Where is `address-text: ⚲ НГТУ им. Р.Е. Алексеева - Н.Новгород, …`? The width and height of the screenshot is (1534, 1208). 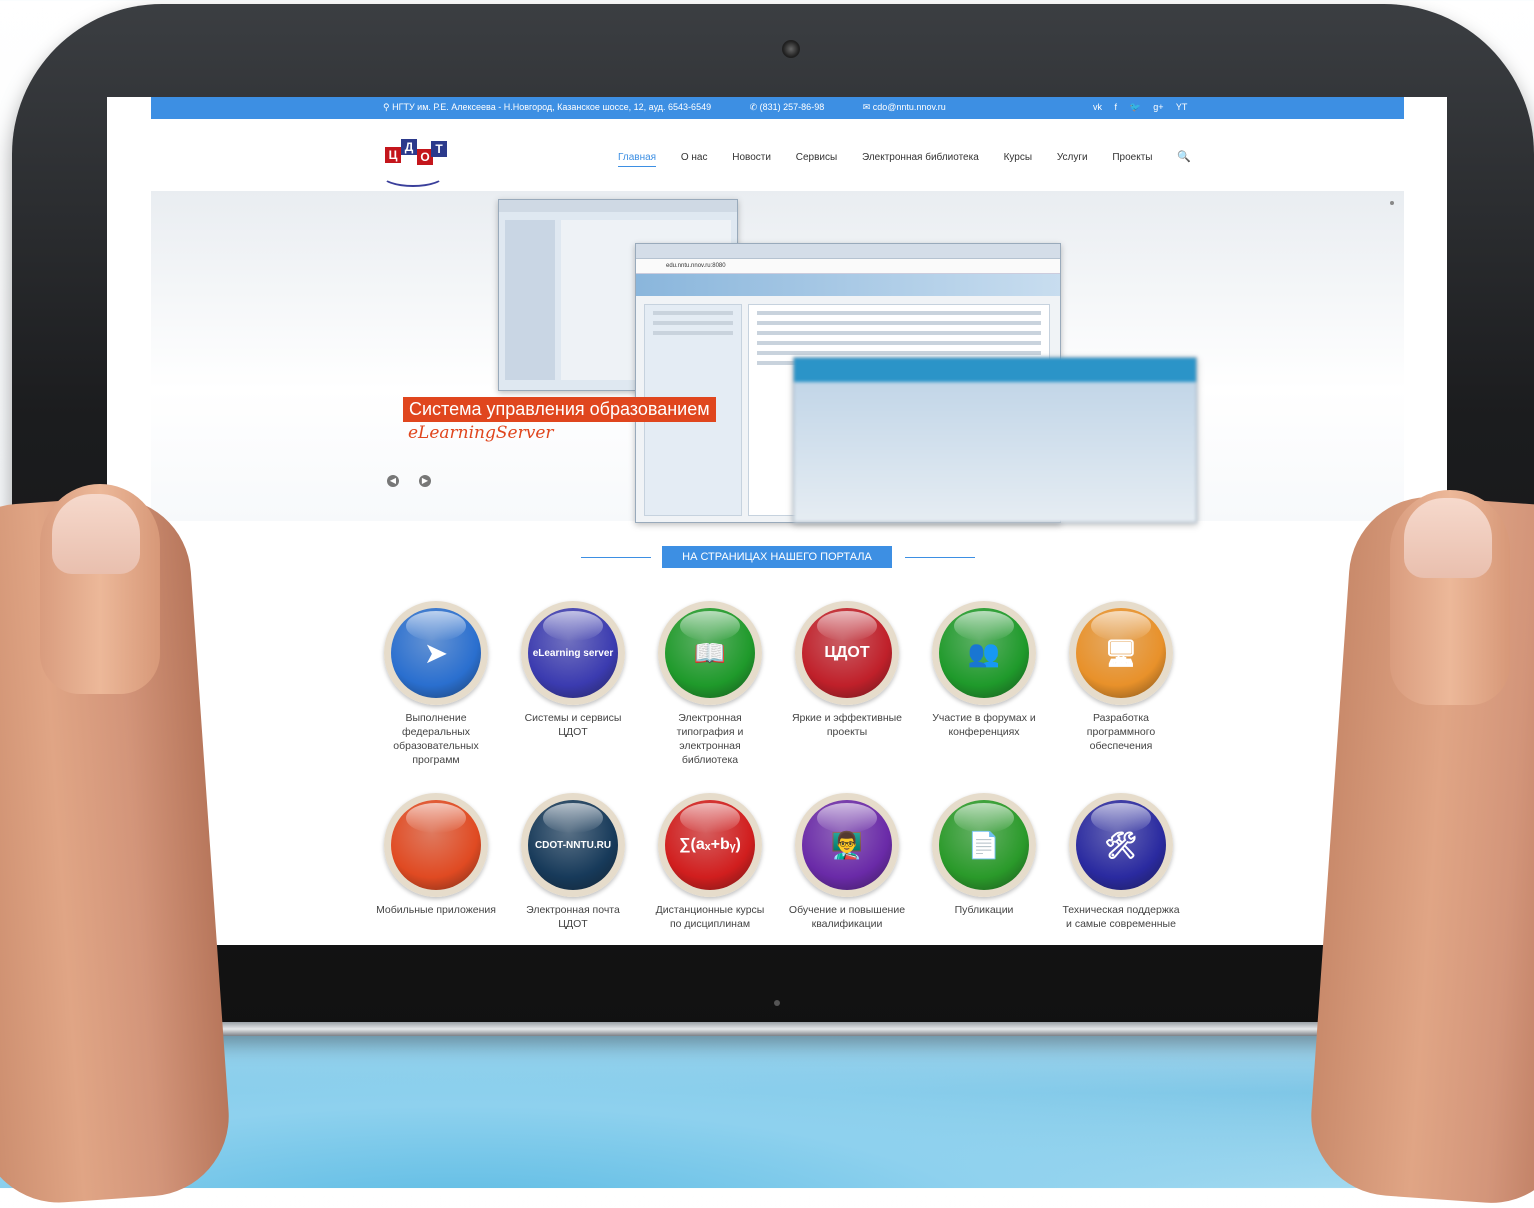
address-text: ⚲ НГТУ им. Р.Е. Алексеева - Н.Новгород, … is located at coordinates (547, 107).